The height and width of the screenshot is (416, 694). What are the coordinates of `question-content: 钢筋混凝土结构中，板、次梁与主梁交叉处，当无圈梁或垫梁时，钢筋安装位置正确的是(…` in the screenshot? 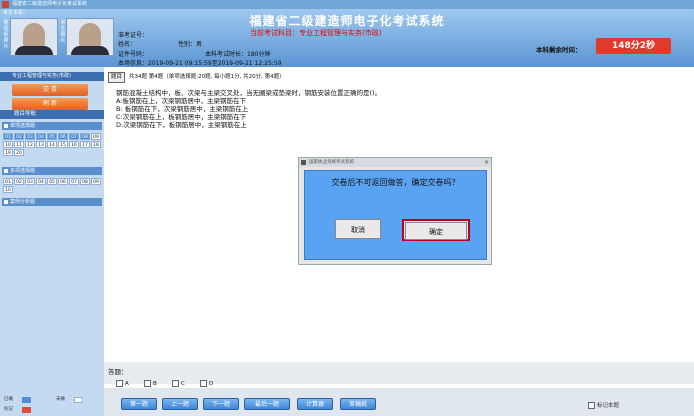 It's located at (326, 109).